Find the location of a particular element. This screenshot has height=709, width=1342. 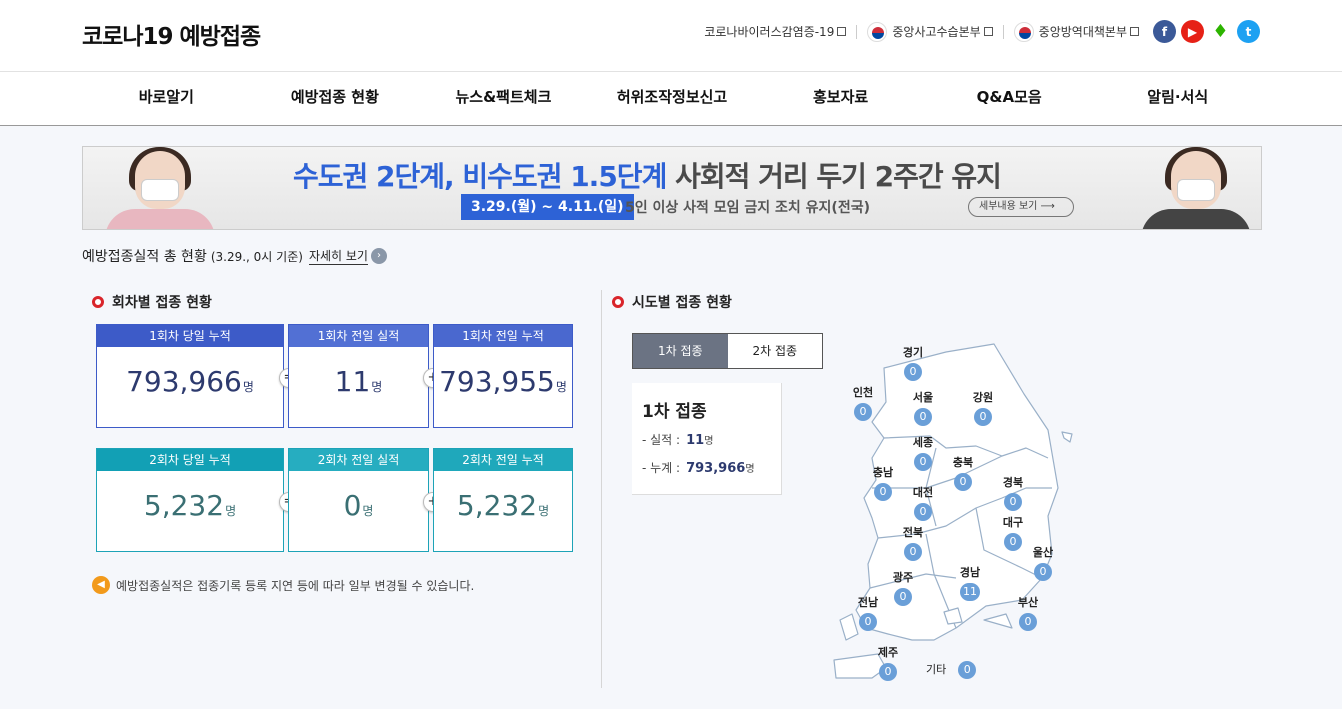

region-daejeon: 대전 0 is located at coordinates (923, 503).